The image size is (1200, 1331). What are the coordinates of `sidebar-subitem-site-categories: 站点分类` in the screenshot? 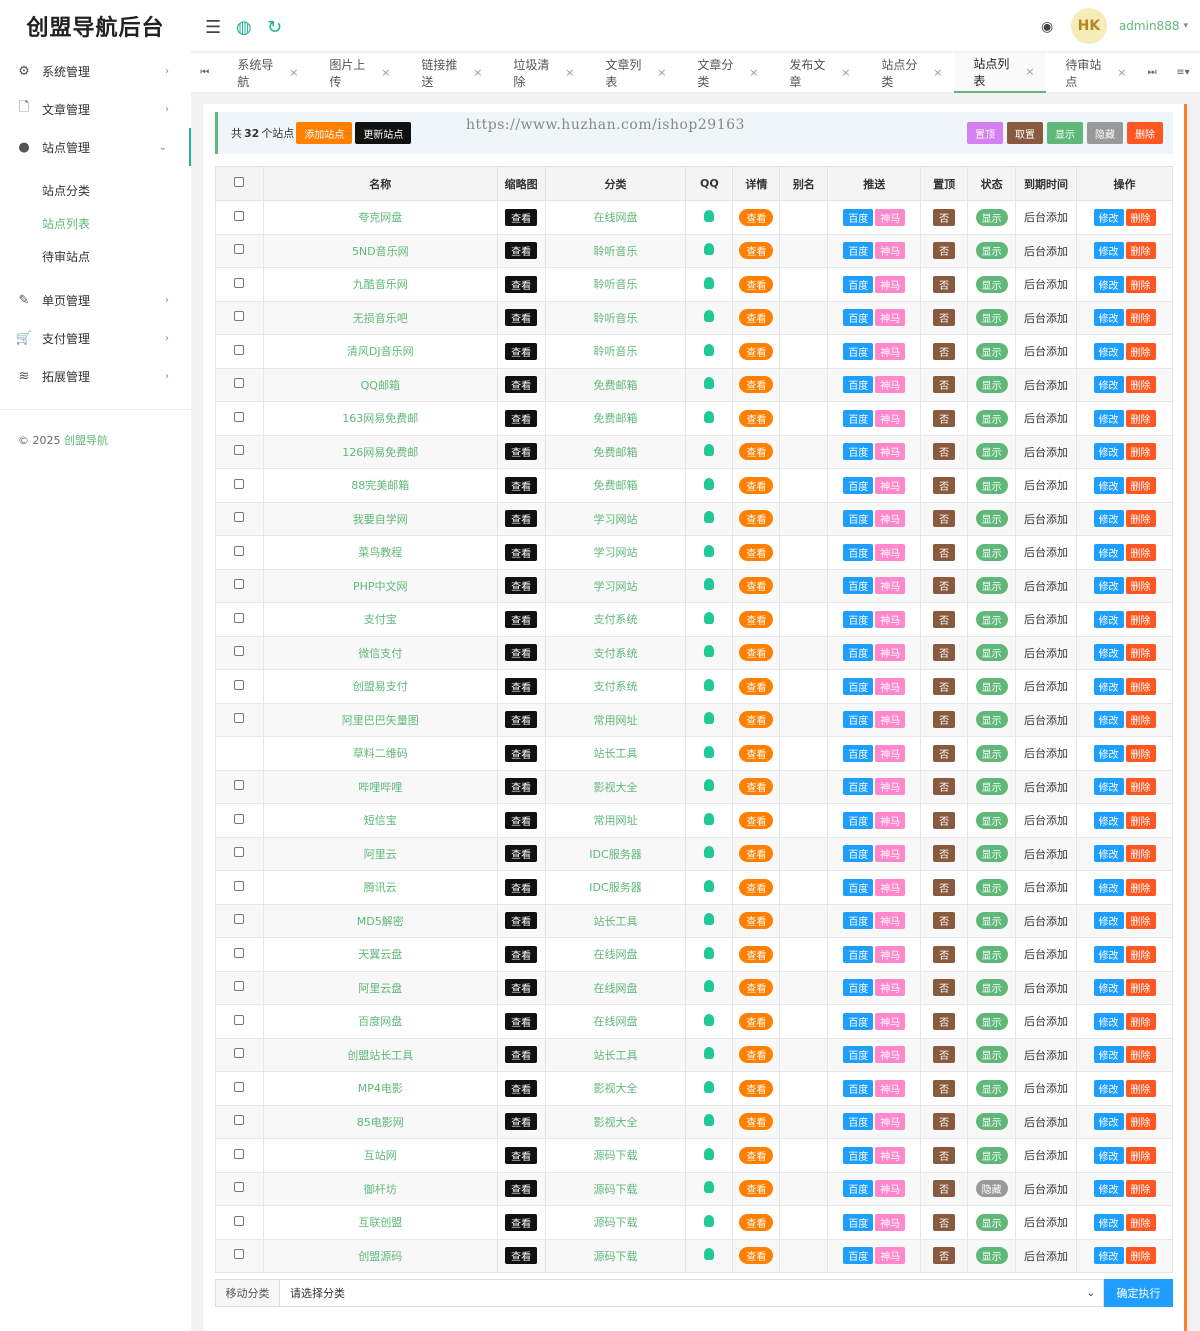 It's located at (95, 190).